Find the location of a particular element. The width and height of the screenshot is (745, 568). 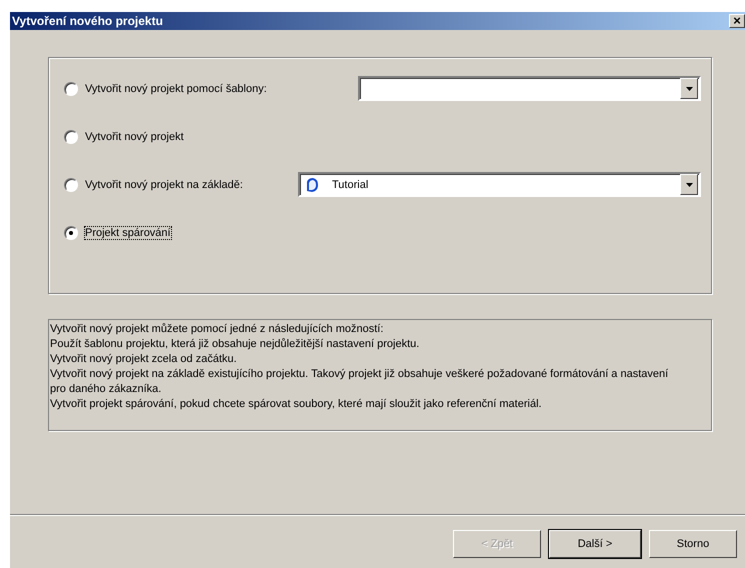

window-title: Vytvoření nového projektu is located at coordinates (87, 21).